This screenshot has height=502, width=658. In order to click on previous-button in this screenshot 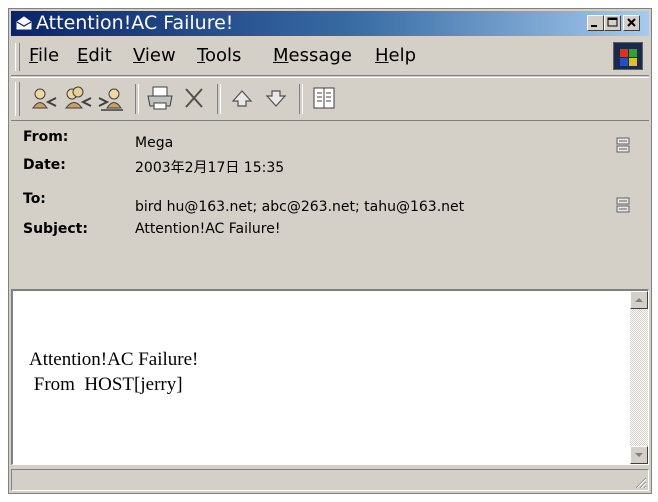, I will do `click(242, 98)`.